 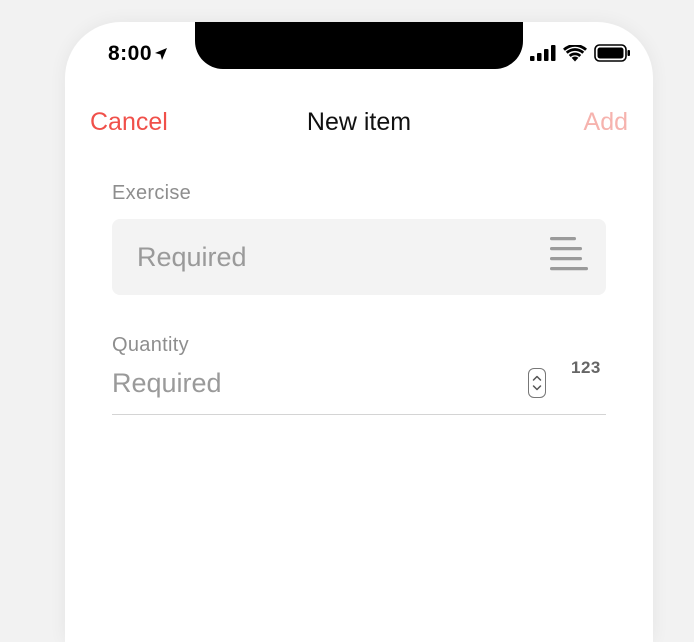 I want to click on quantity-placeholder: Required, so click(x=167, y=383).